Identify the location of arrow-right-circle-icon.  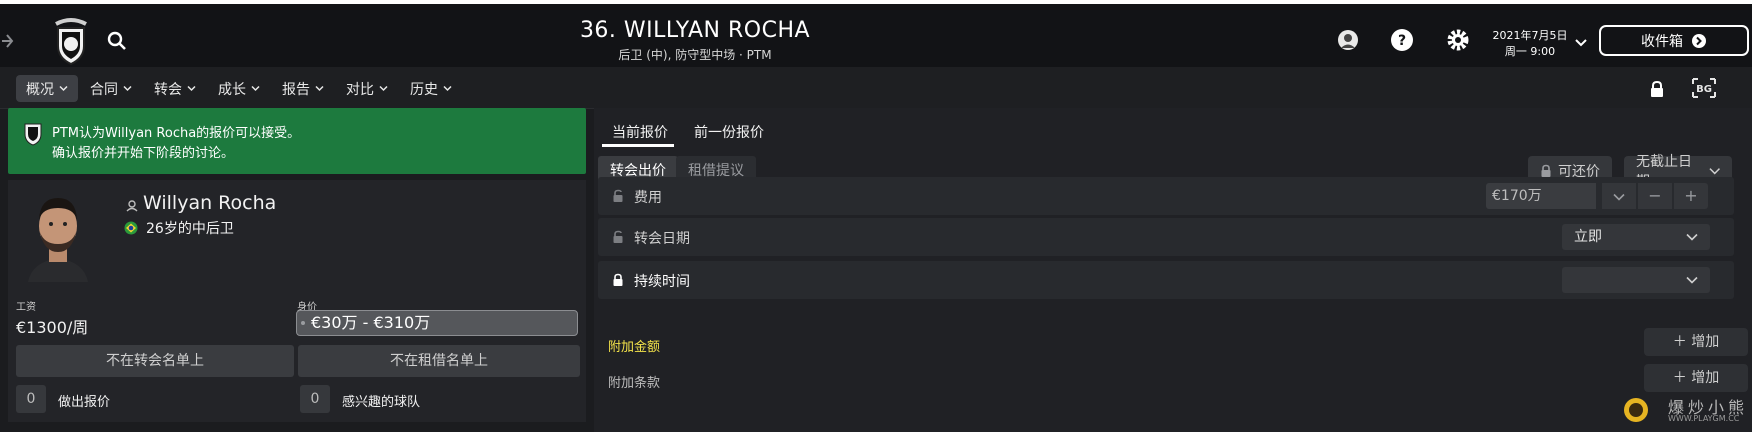
(1699, 40).